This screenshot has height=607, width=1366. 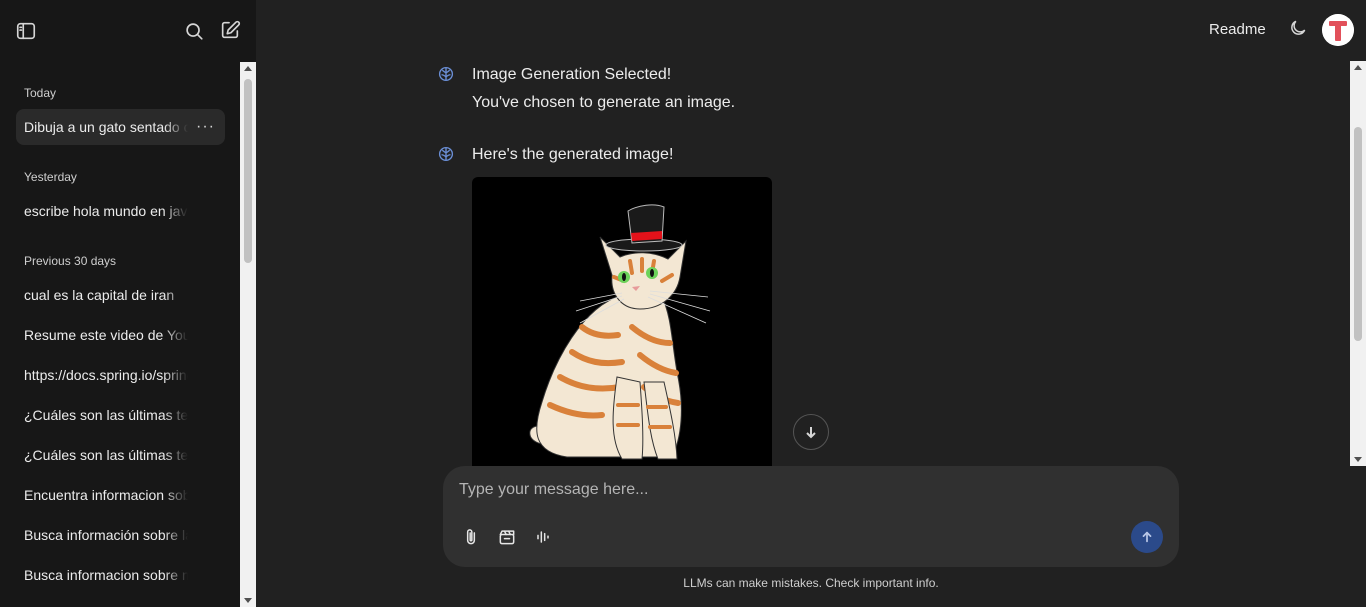 What do you see at coordinates (622, 322) in the screenshot?
I see `generated-cat-image` at bounding box center [622, 322].